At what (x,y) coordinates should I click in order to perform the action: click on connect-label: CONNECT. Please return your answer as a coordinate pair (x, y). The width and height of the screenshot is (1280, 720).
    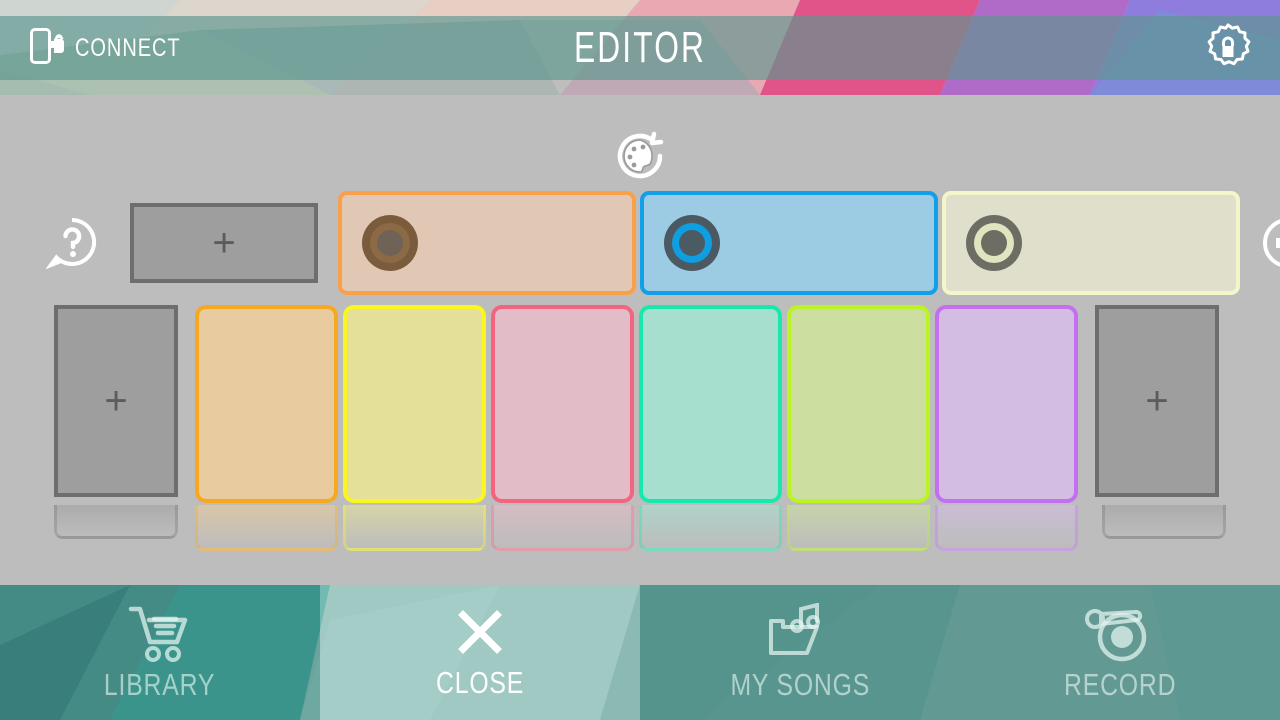
    Looking at the image, I should click on (128, 47).